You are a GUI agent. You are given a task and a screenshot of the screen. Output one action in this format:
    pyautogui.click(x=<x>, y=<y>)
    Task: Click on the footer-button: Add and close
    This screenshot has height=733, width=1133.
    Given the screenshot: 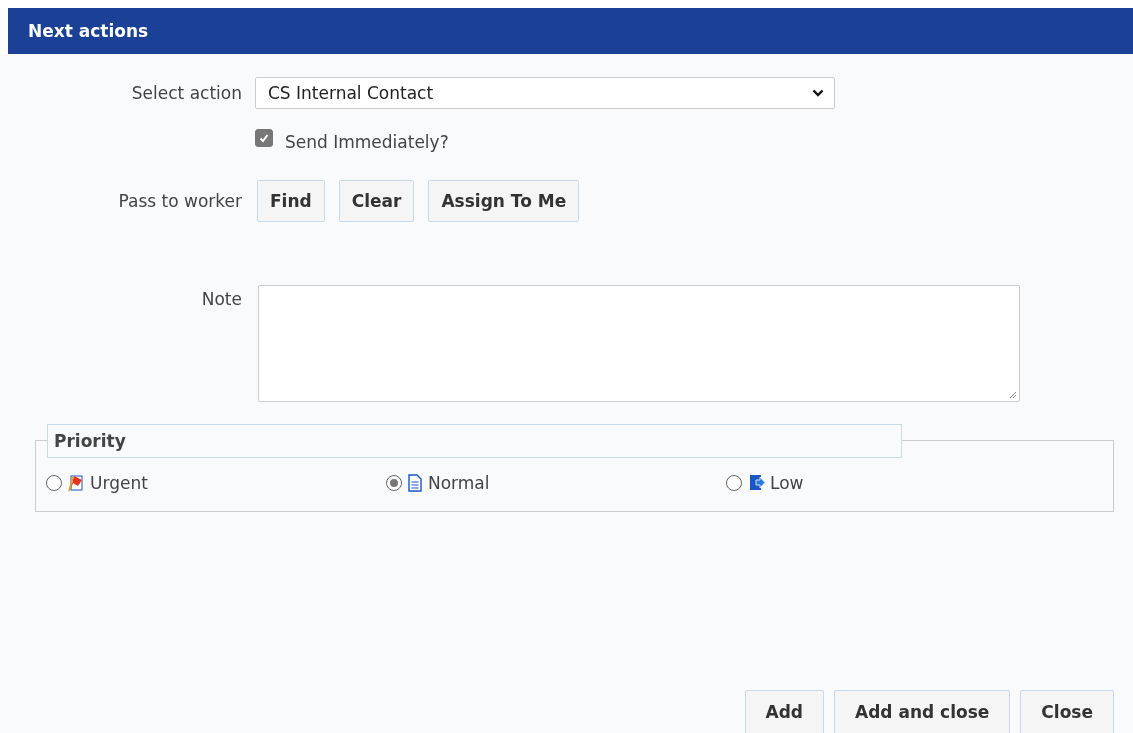 What is the action you would take?
    pyautogui.click(x=922, y=711)
    